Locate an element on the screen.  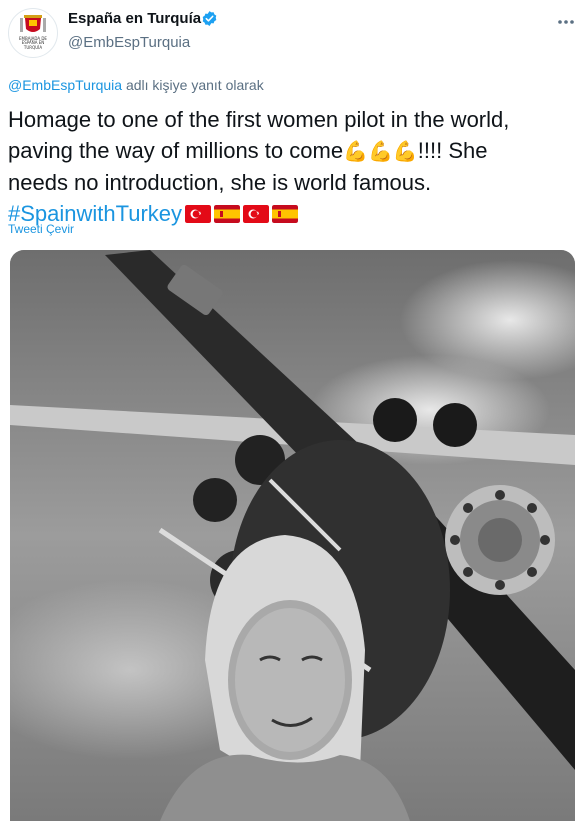
verified-badge-icon is located at coordinates (209, 18).